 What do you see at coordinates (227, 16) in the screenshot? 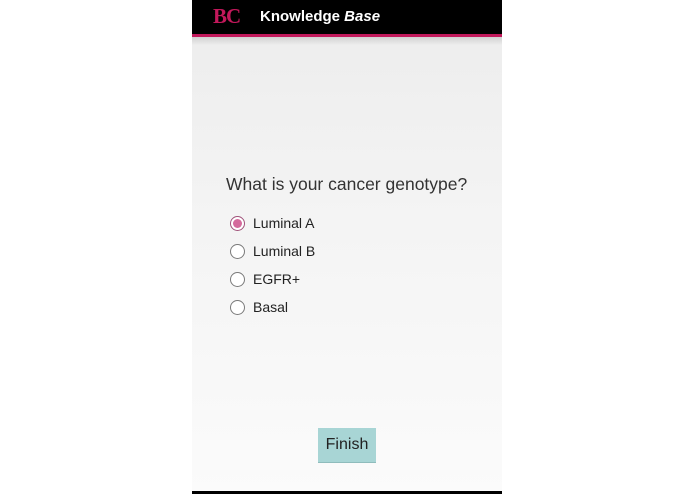
I see `app-logo: BC` at bounding box center [227, 16].